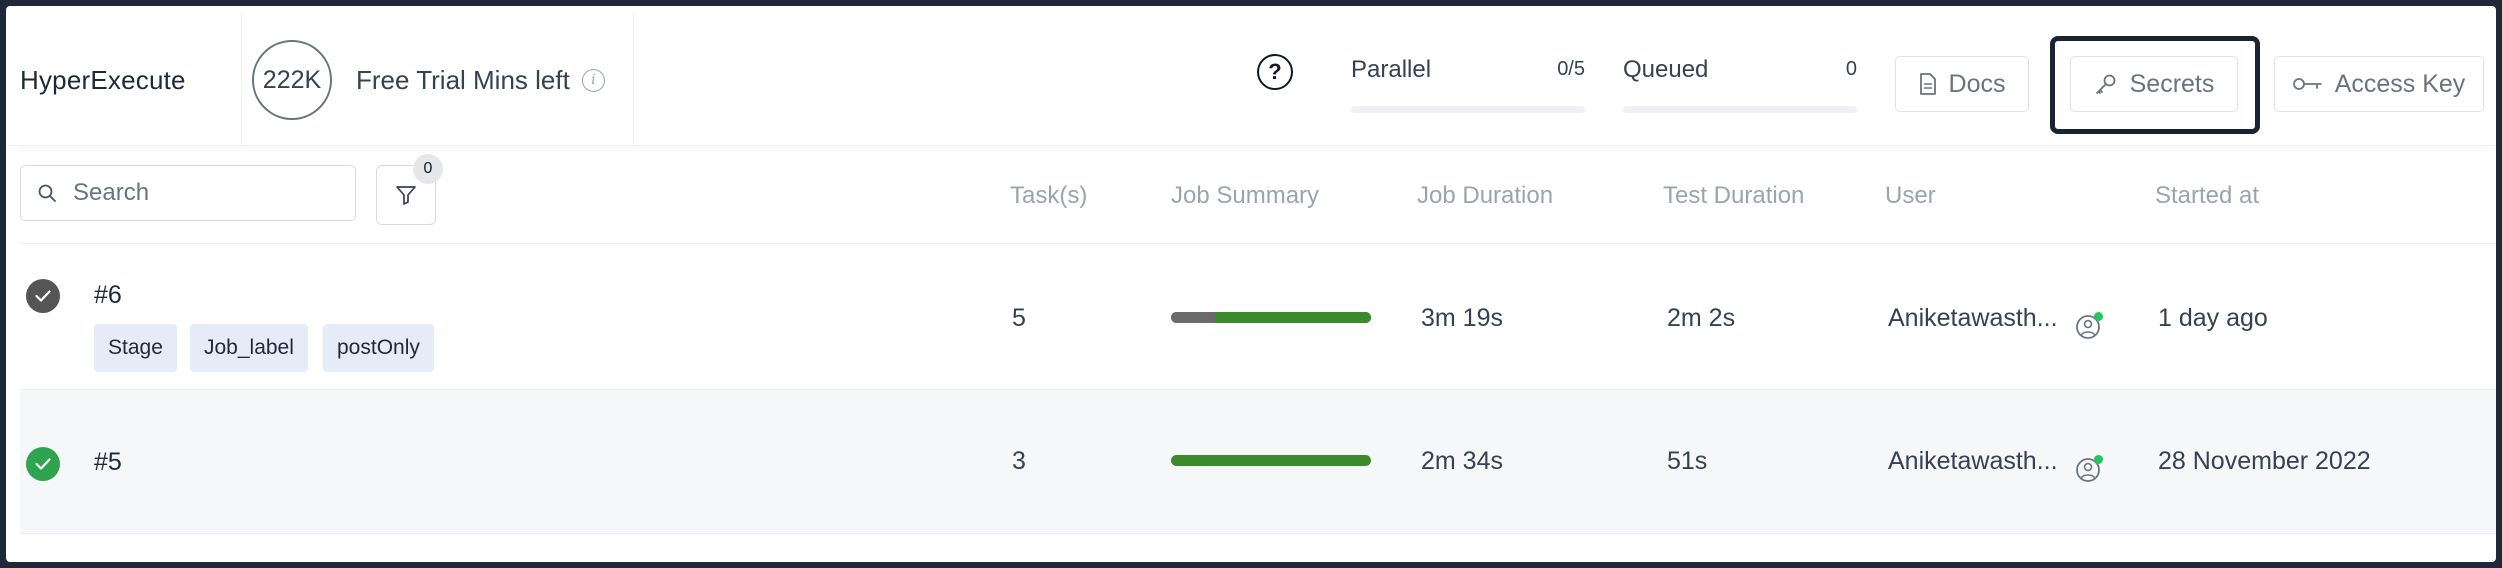 Image resolution: width=2502 pixels, height=568 pixels. I want to click on secrets-focus-outline, so click(2155, 85).